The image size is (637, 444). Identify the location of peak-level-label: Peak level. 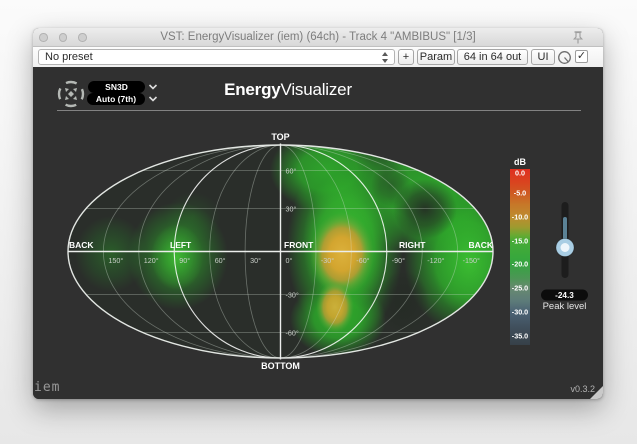
(565, 306).